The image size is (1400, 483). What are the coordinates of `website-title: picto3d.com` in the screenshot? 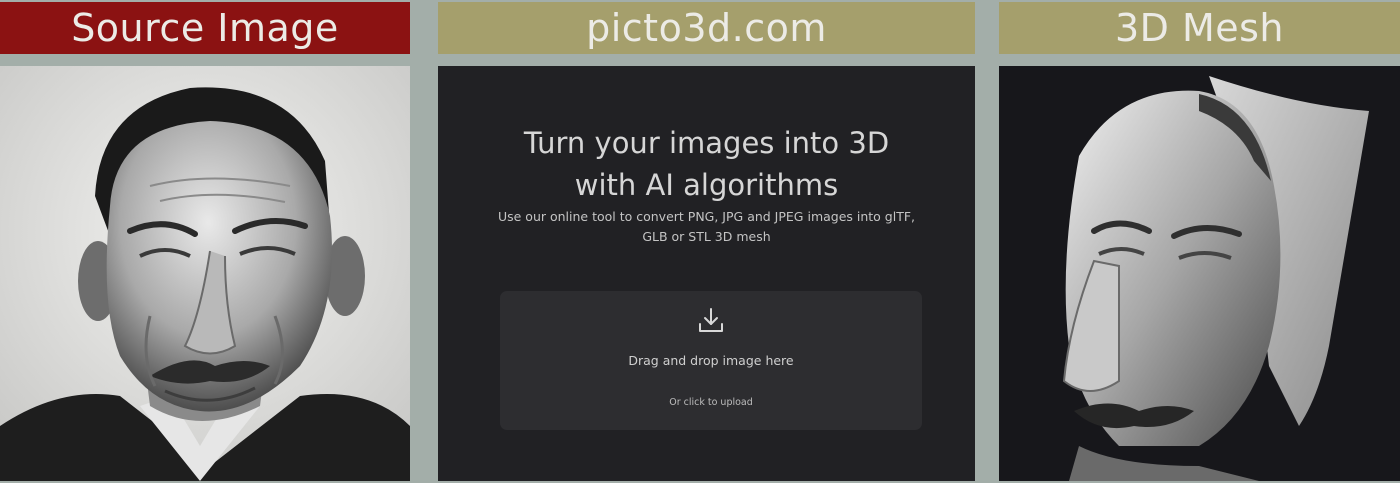 It's located at (706, 28).